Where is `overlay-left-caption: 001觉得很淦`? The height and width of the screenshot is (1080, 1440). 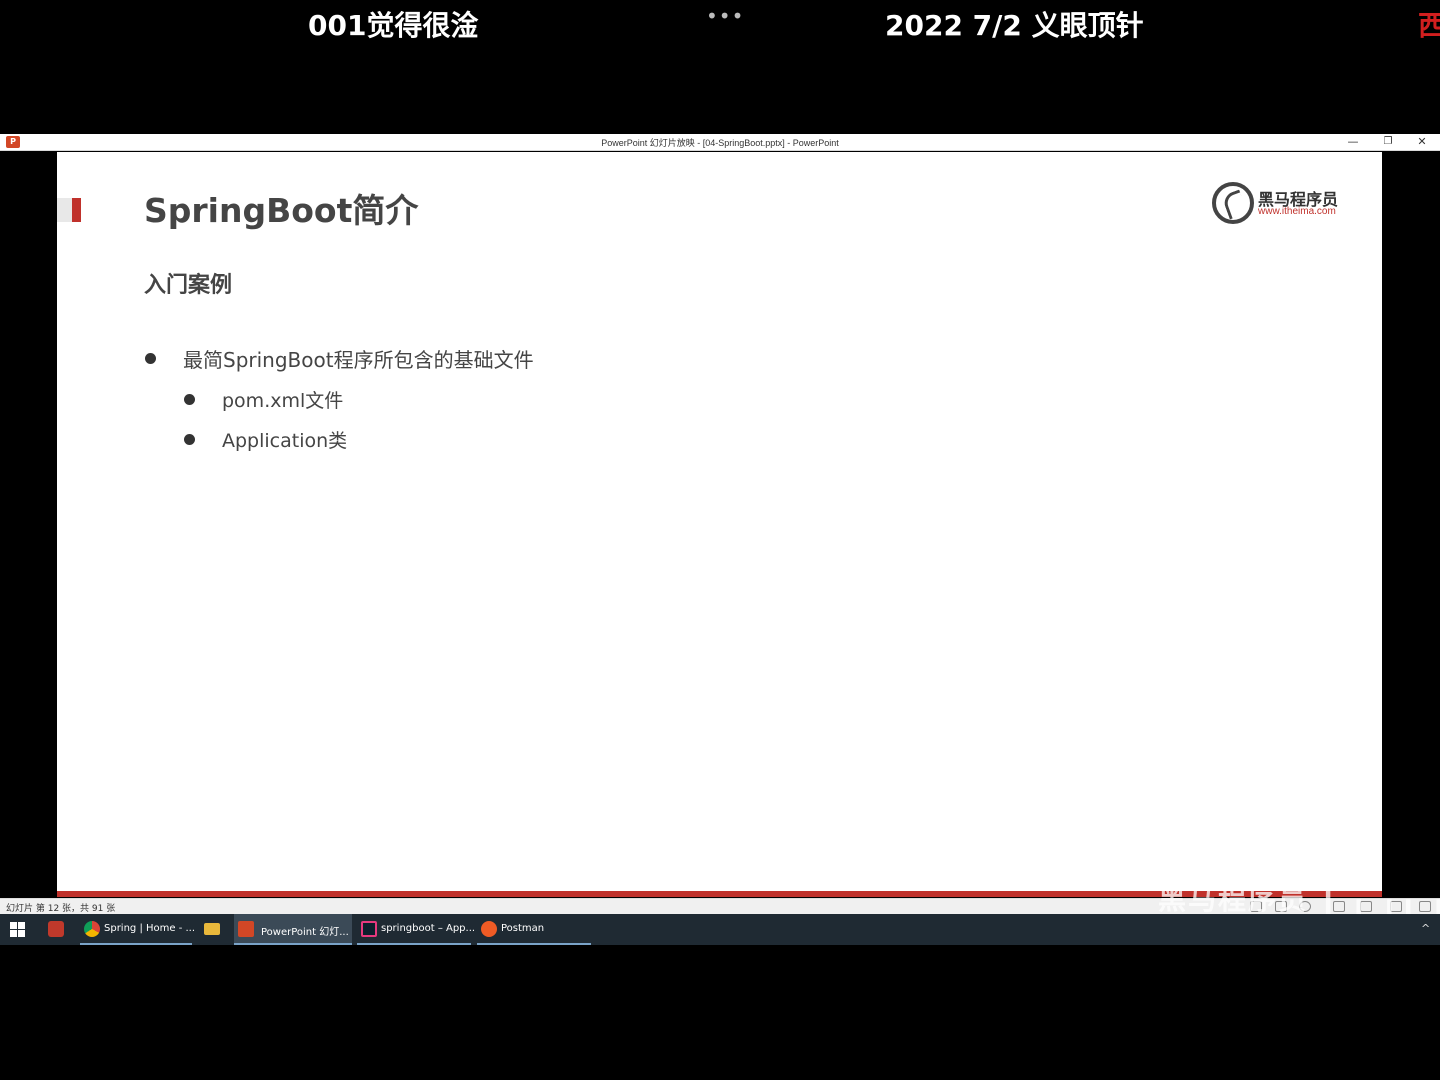
overlay-left-caption: 001觉得很淦 is located at coordinates (393, 25).